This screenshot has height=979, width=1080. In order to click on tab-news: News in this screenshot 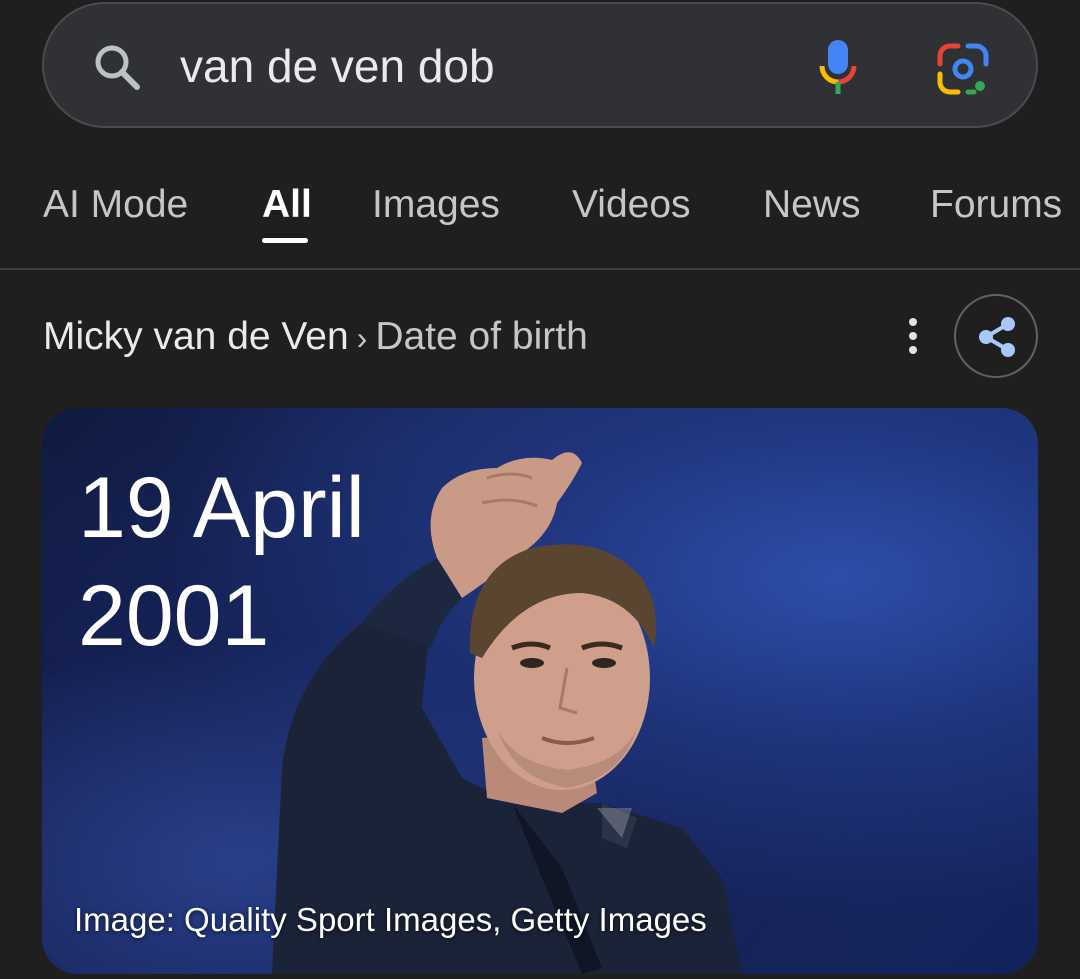, I will do `click(812, 205)`.